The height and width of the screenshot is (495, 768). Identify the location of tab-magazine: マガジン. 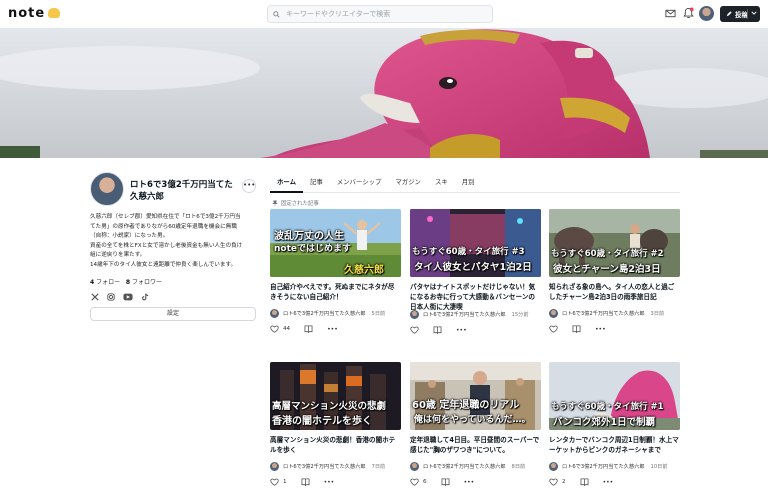
(408, 184).